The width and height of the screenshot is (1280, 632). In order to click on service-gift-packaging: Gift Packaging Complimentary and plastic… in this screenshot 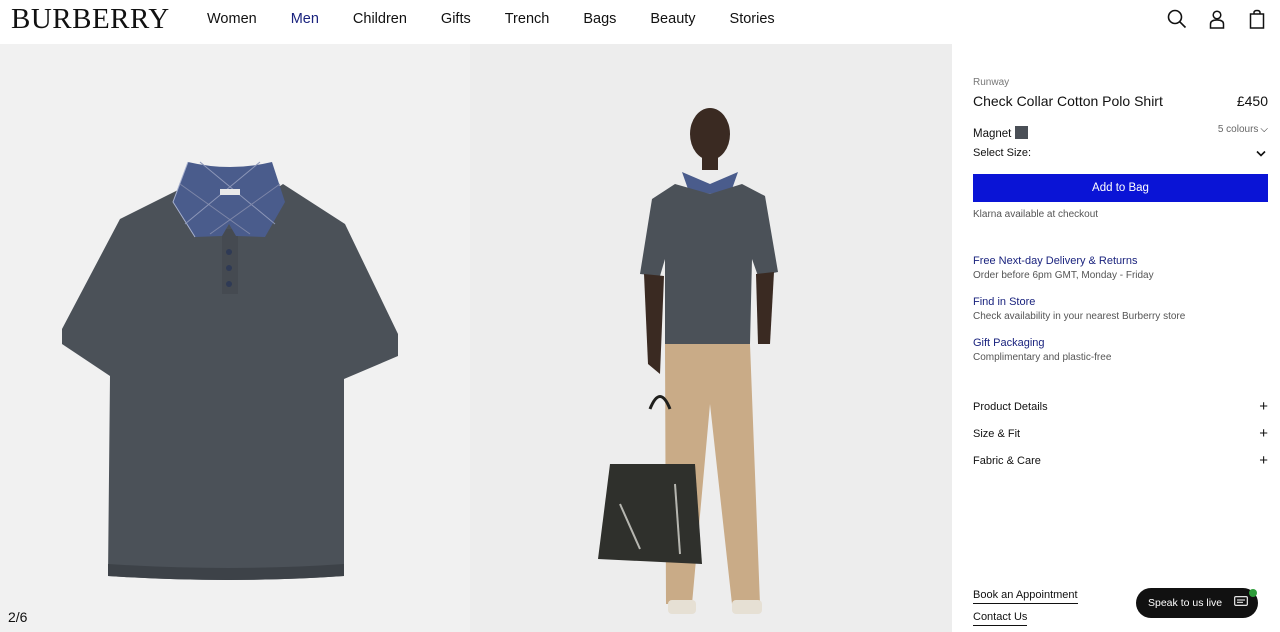, I will do `click(1120, 350)`.